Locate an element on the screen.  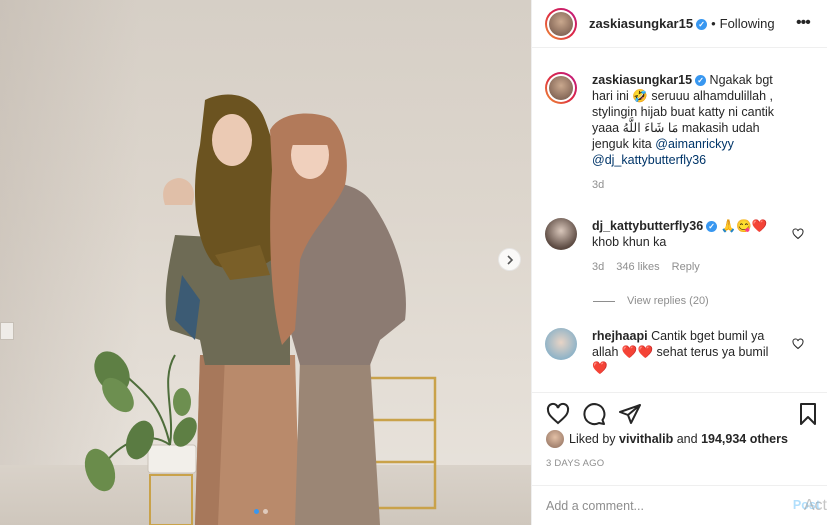
view-replies-line is located at coordinates (604, 301).